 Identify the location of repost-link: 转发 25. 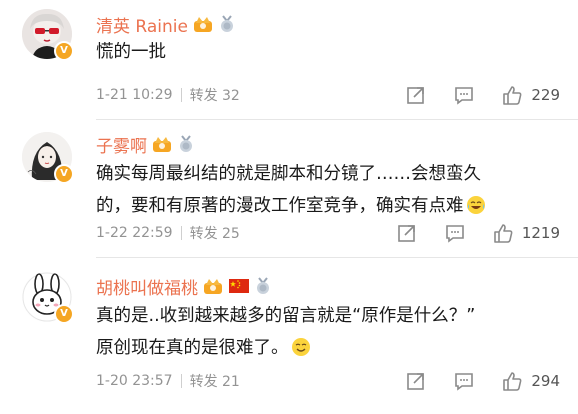
(215, 233).